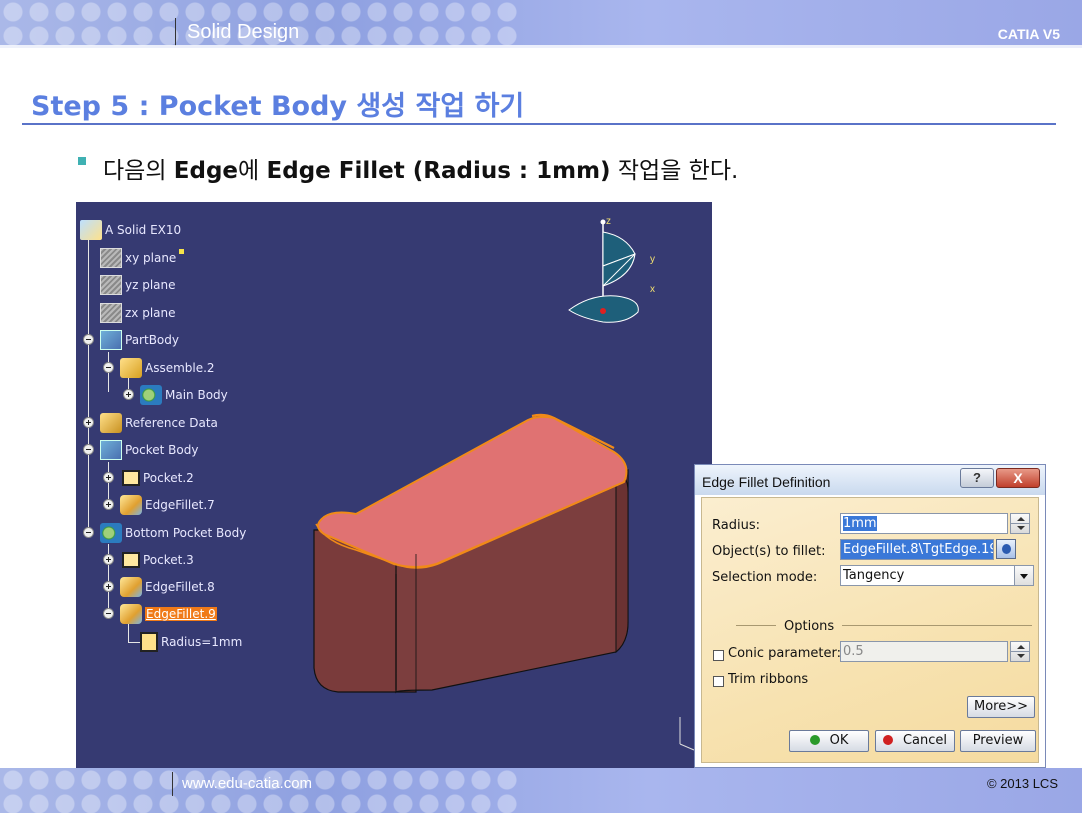 This screenshot has height=813, width=1082. What do you see at coordinates (769, 551) in the screenshot?
I see `objects-label: Object(s) to fillet:` at bounding box center [769, 551].